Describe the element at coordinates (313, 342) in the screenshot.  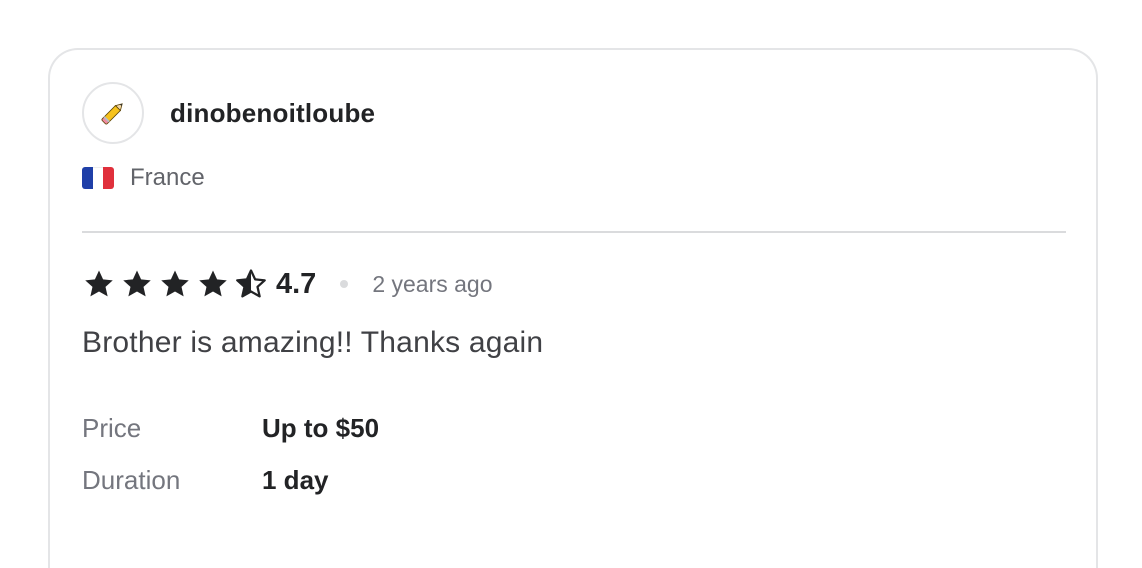
I see `review-text: Brother is amazing!! Thanks again` at that location.